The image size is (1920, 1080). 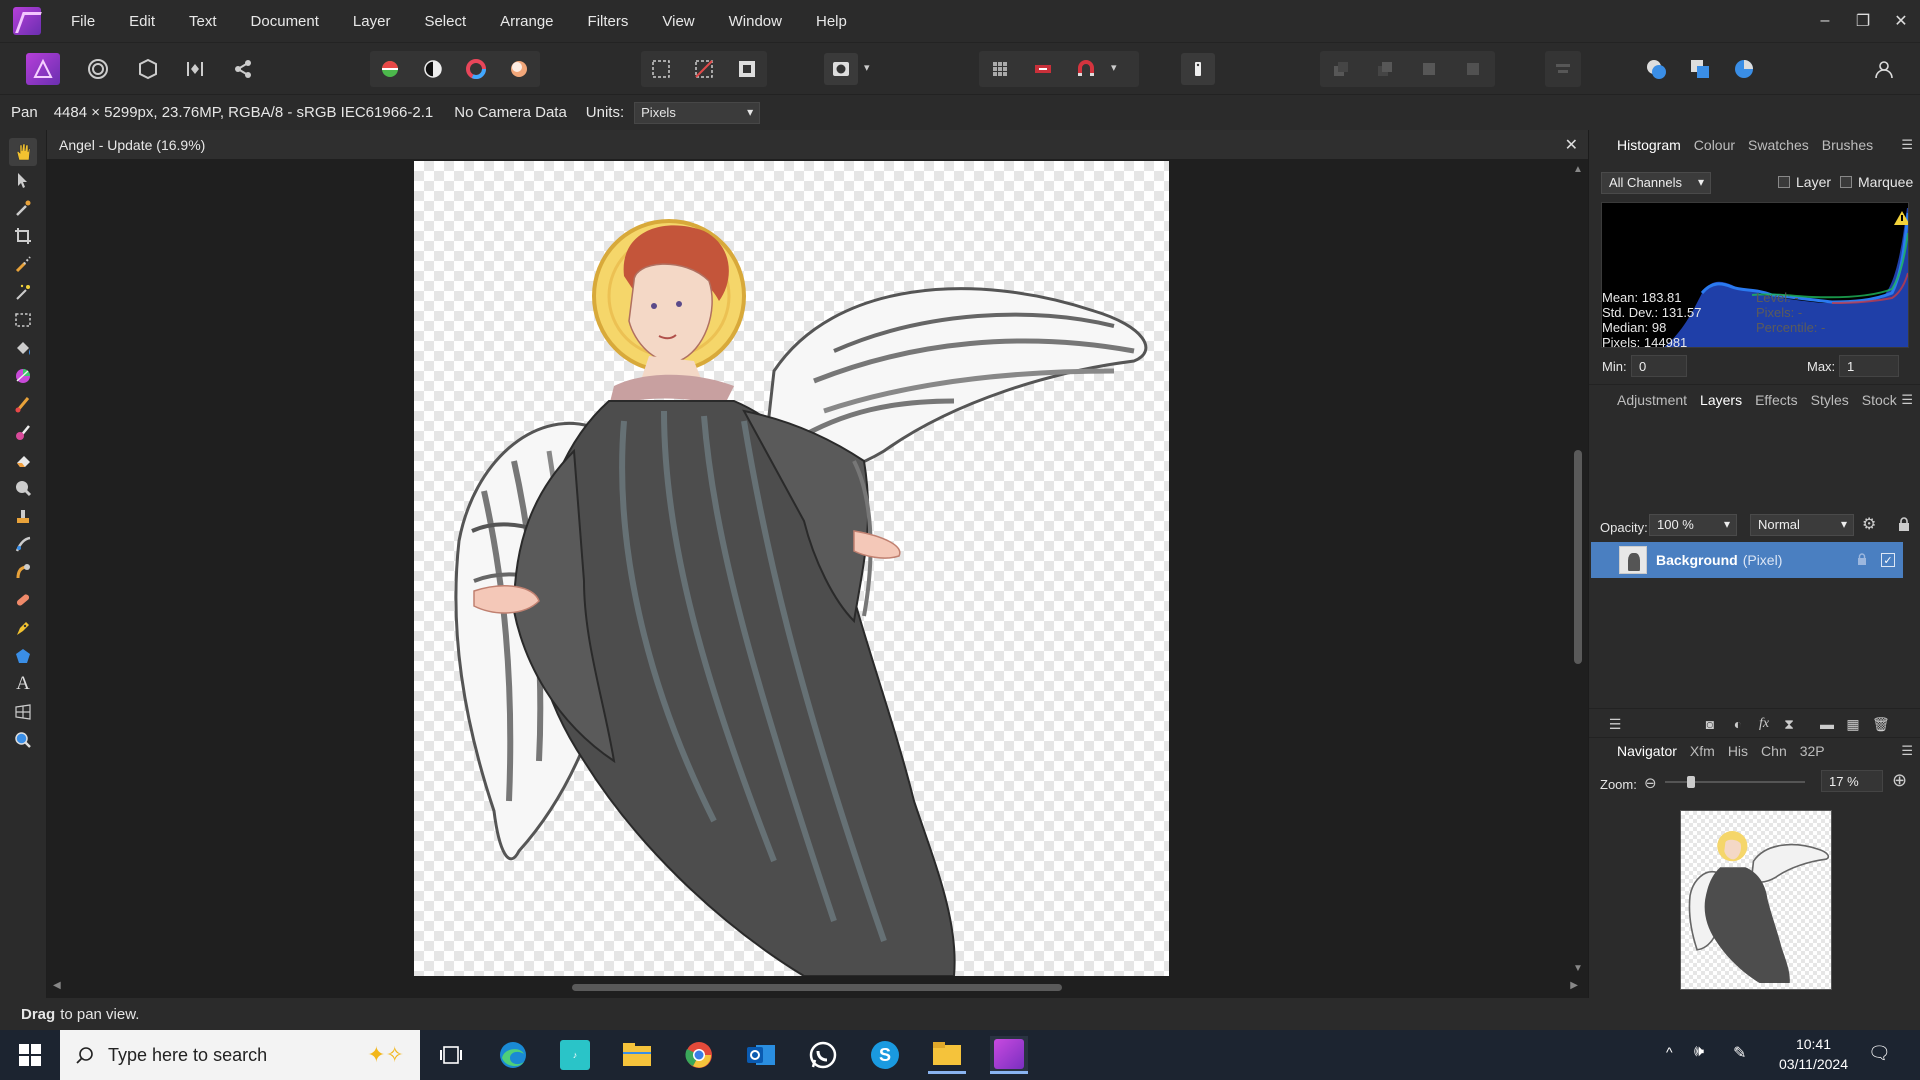 I want to click on move-back-one-icon, so click(x=1385, y=69).